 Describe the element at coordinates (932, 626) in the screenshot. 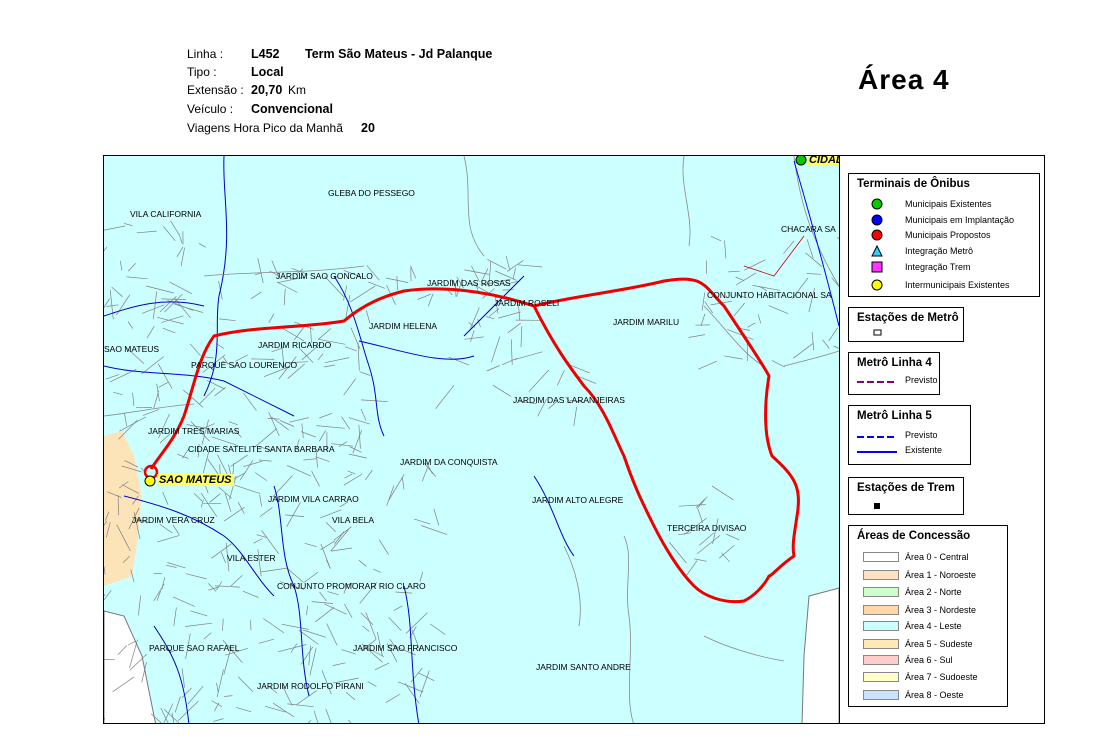

I see `legend-item: Área 4 - Leste` at that location.